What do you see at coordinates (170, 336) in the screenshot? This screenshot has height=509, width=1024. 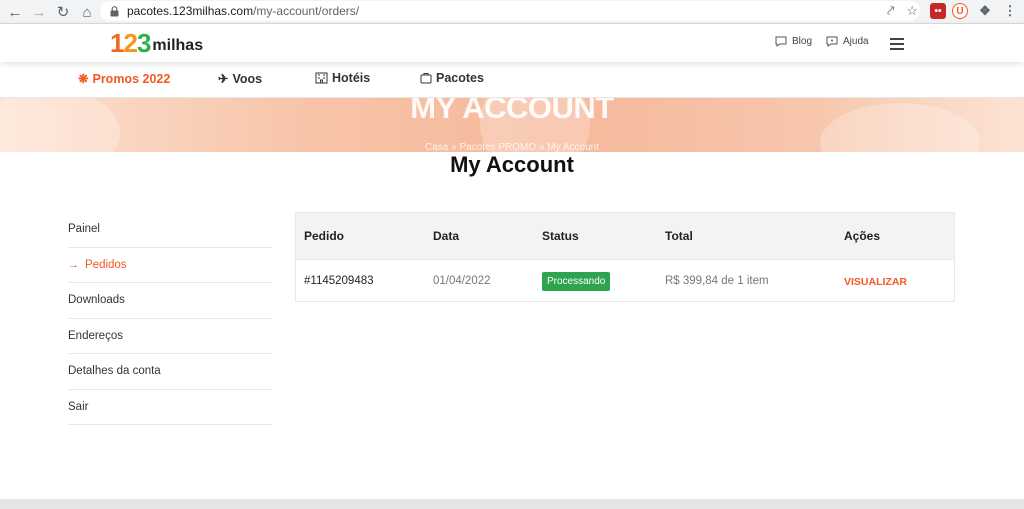 I see `sidebar-item-enderecos: Endereços` at bounding box center [170, 336].